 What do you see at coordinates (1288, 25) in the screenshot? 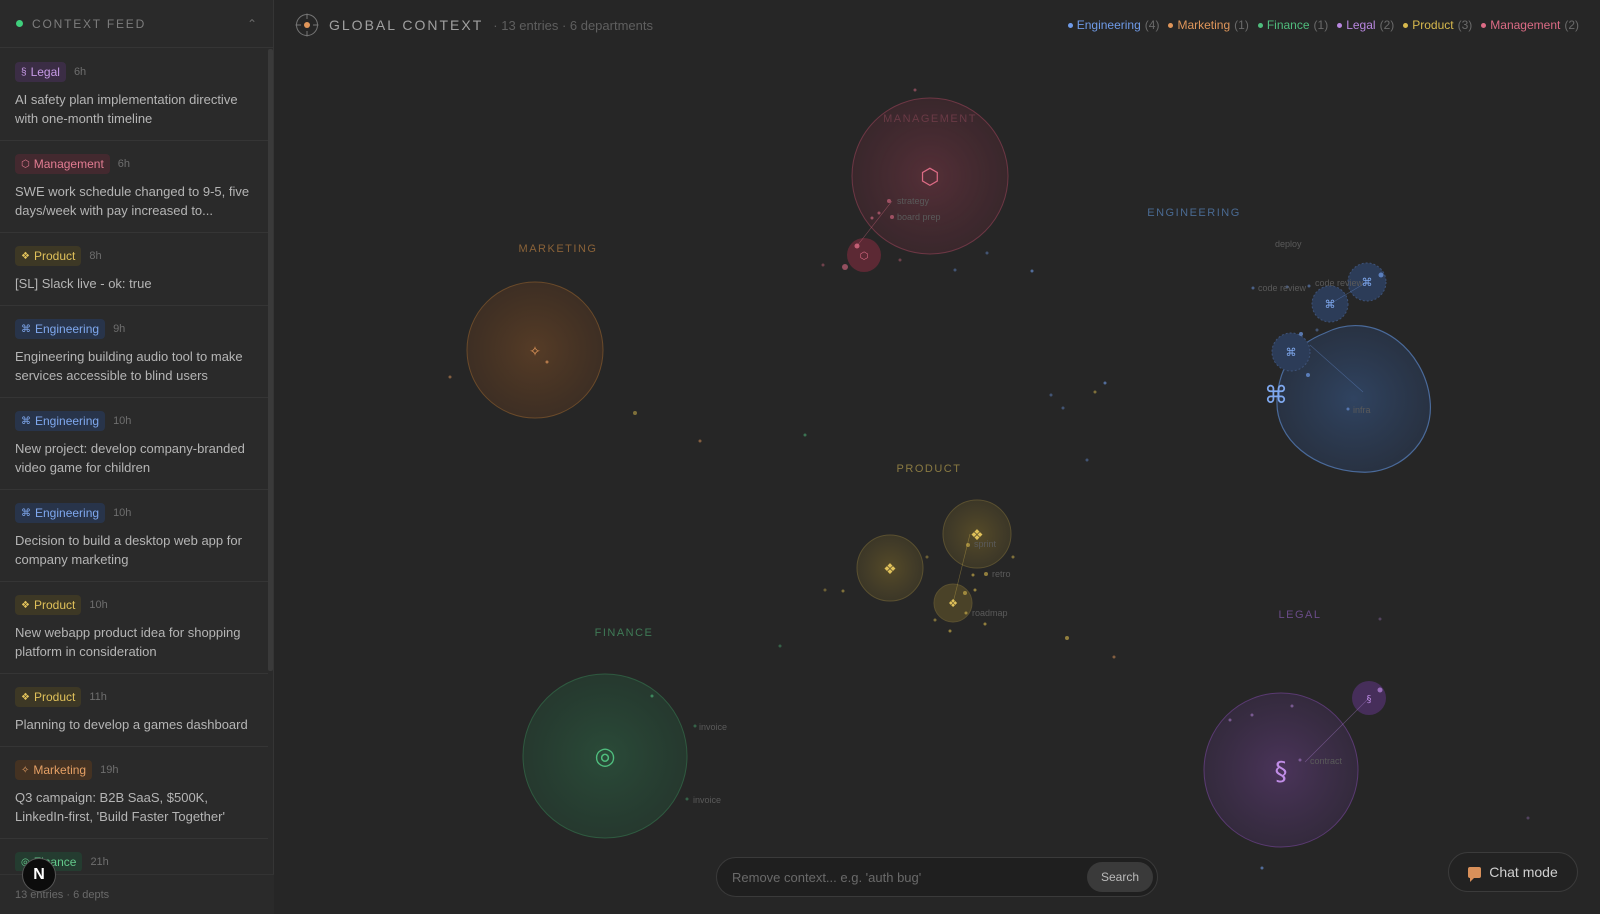
I see `legend-label: Finance` at bounding box center [1288, 25].